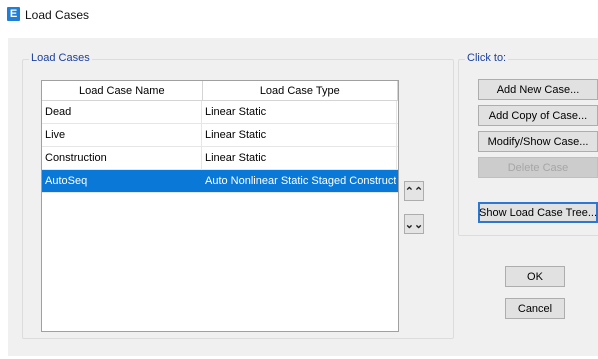  I want to click on table-row: Dead Linear Static, so click(220, 112).